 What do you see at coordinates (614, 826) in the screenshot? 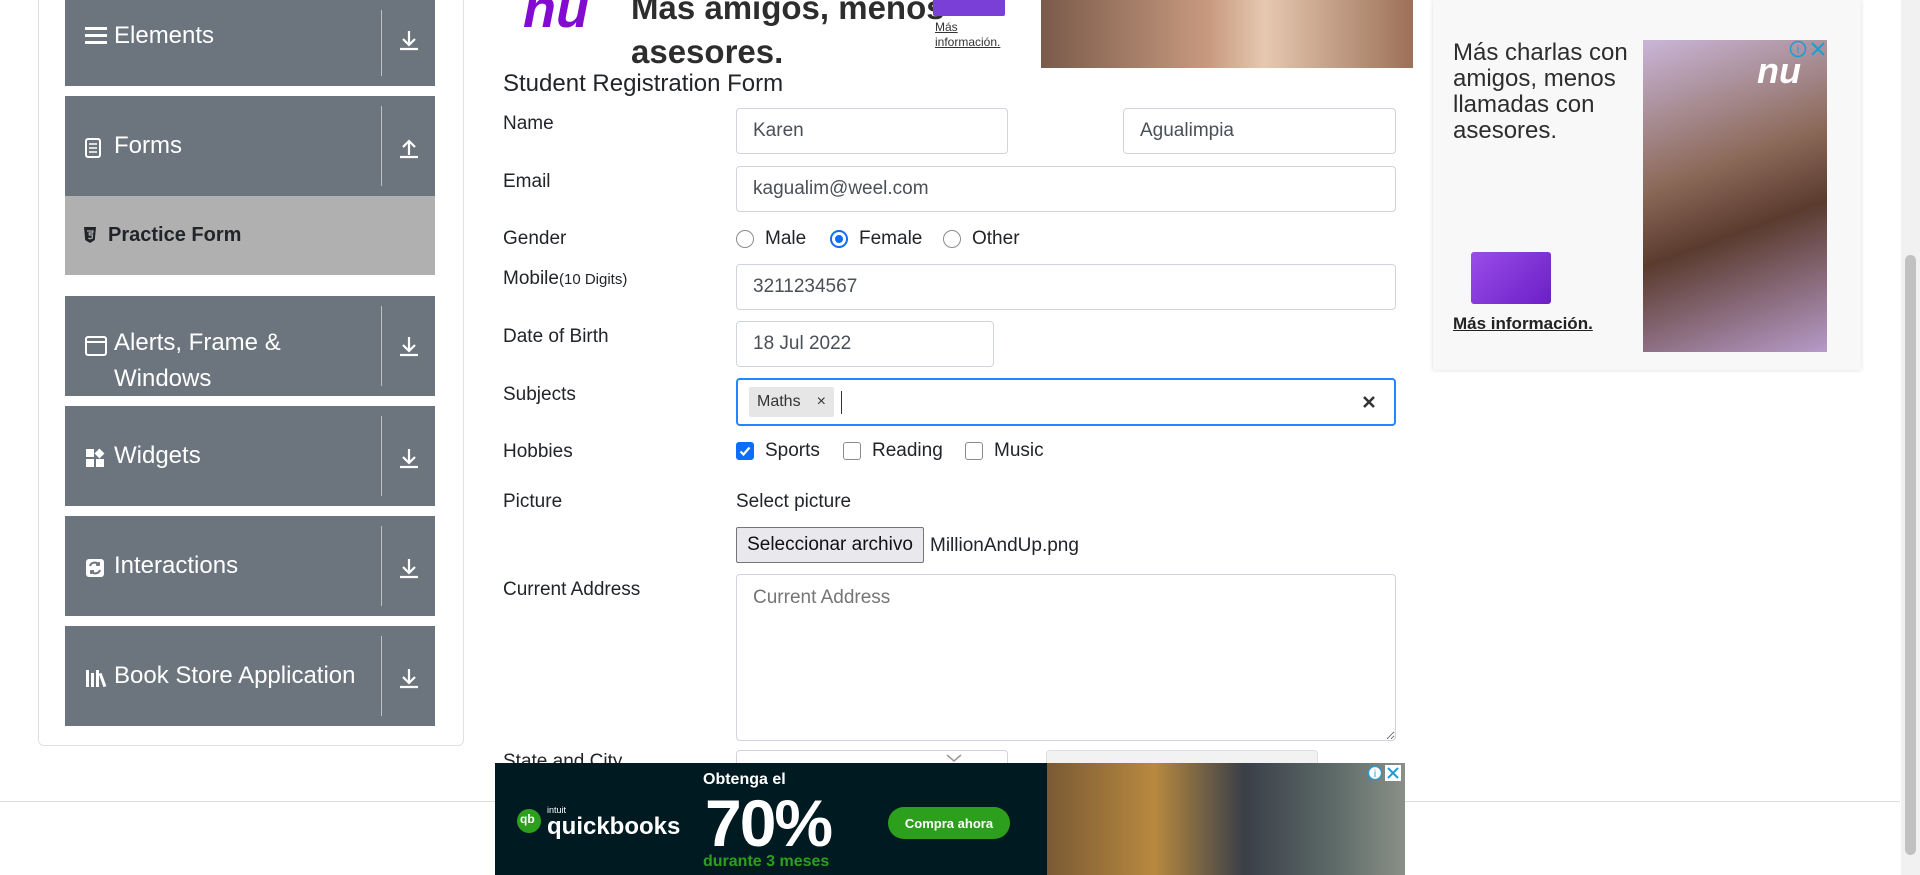
I see `quickbooks-text: quickbooks` at bounding box center [614, 826].